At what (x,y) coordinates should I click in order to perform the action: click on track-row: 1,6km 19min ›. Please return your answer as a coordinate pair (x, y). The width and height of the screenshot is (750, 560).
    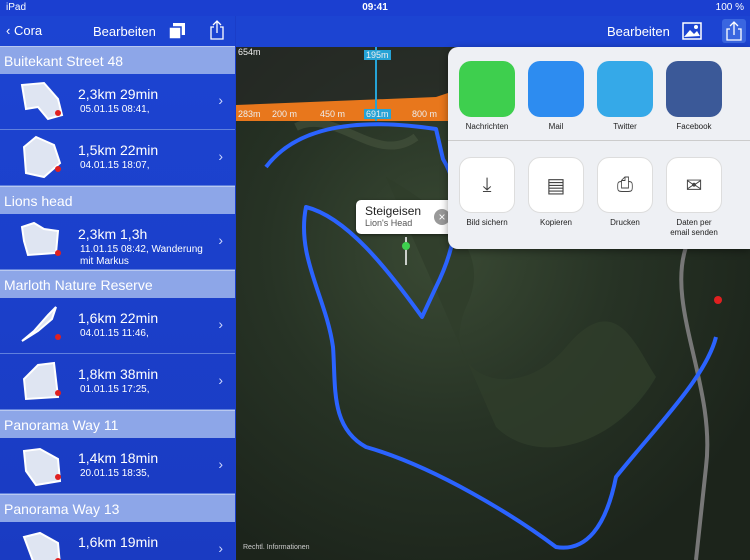
    Looking at the image, I should click on (117, 541).